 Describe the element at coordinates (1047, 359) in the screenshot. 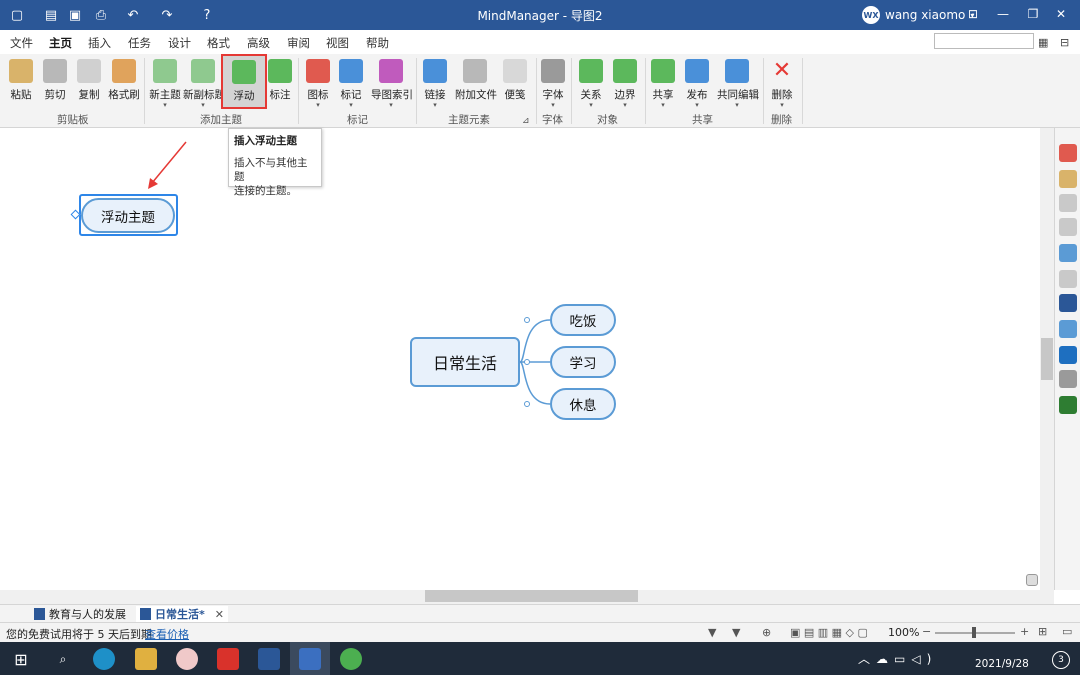

I see `vertical-scroll-thumb` at that location.